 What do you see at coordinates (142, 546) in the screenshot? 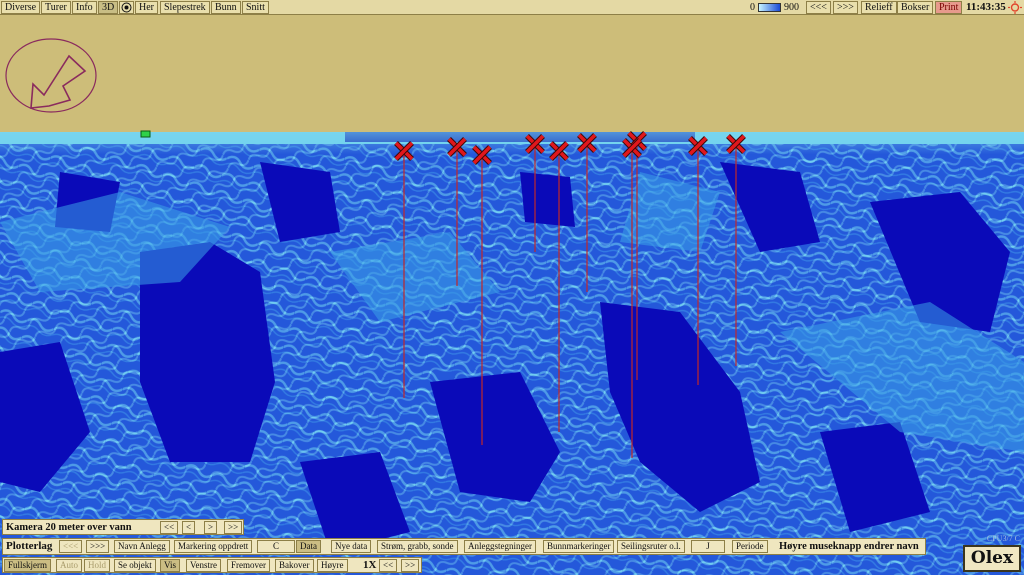
I see `layer-navn-anlegg: Navn Anlegg` at bounding box center [142, 546].